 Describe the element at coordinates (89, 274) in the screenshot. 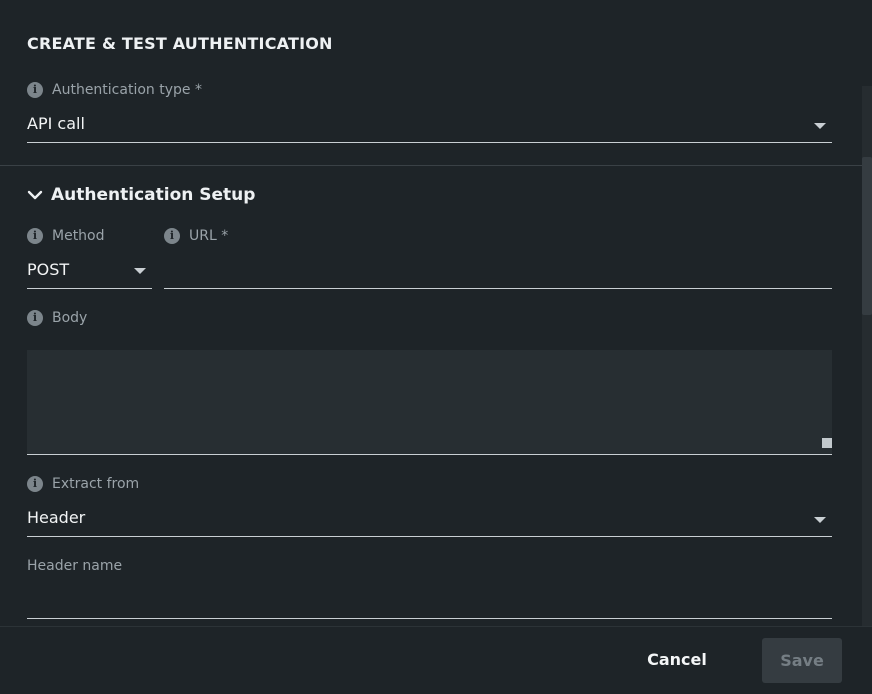

I see `method-select: POST` at that location.